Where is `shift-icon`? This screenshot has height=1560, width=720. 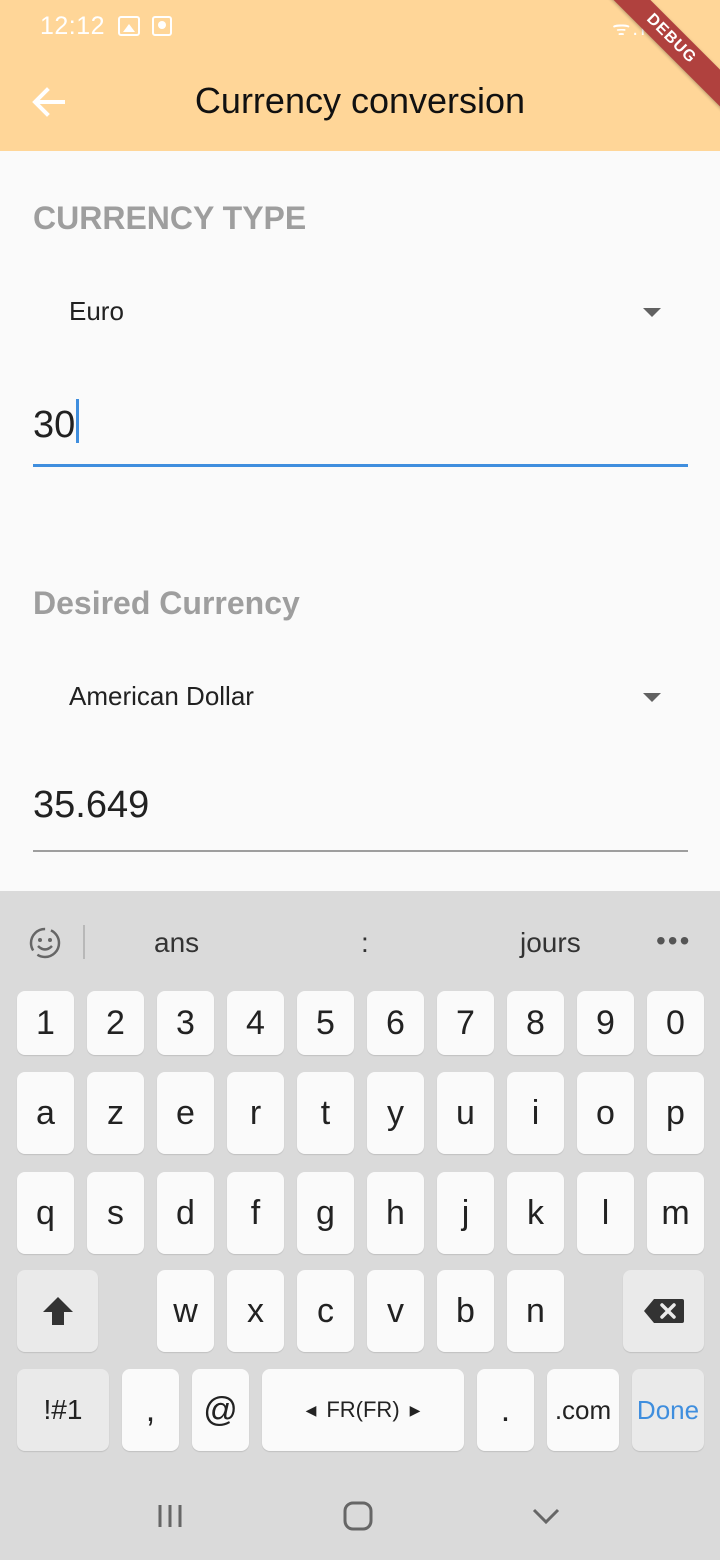 shift-icon is located at coordinates (57, 1311).